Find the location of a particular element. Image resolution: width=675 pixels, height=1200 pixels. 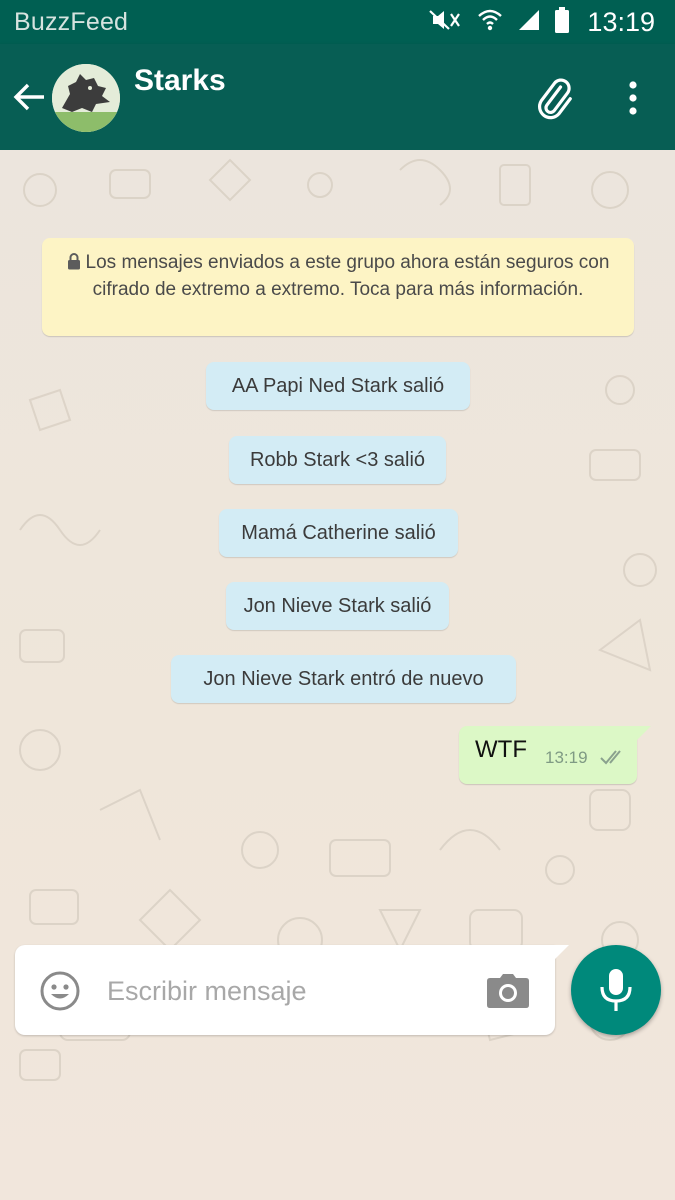

lock-icon is located at coordinates (74, 264).